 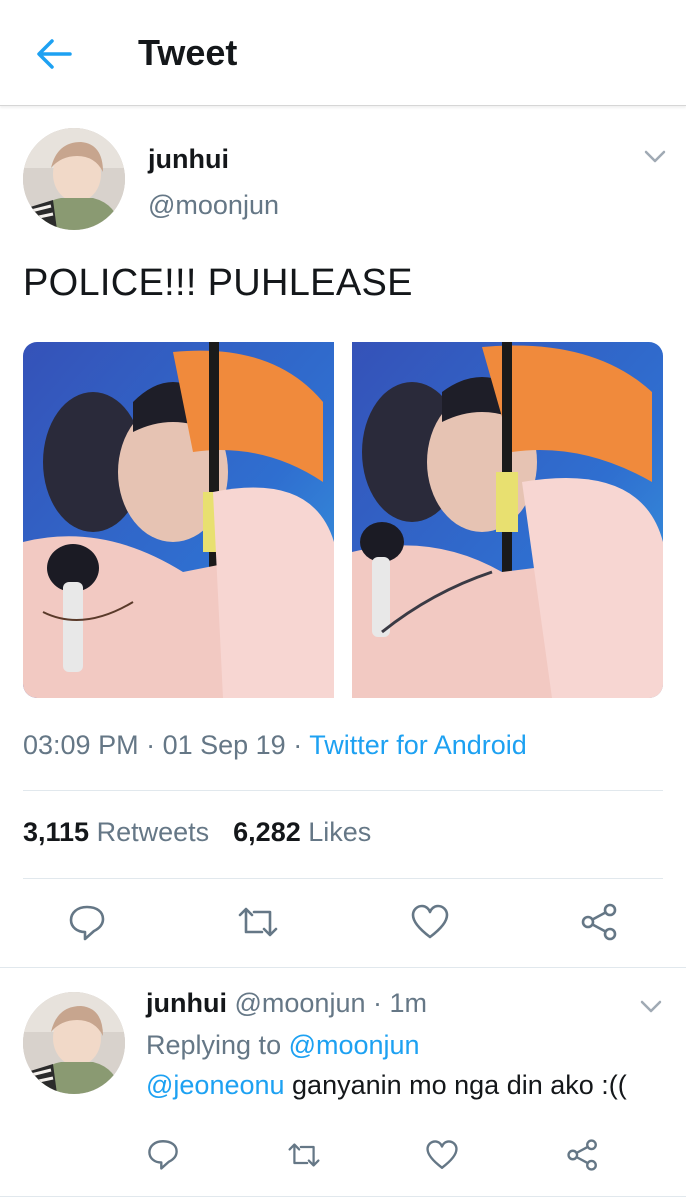 I want to click on reply-text: @jeoneonu ganyanin mo nga din ako :((, so click(x=386, y=1085).